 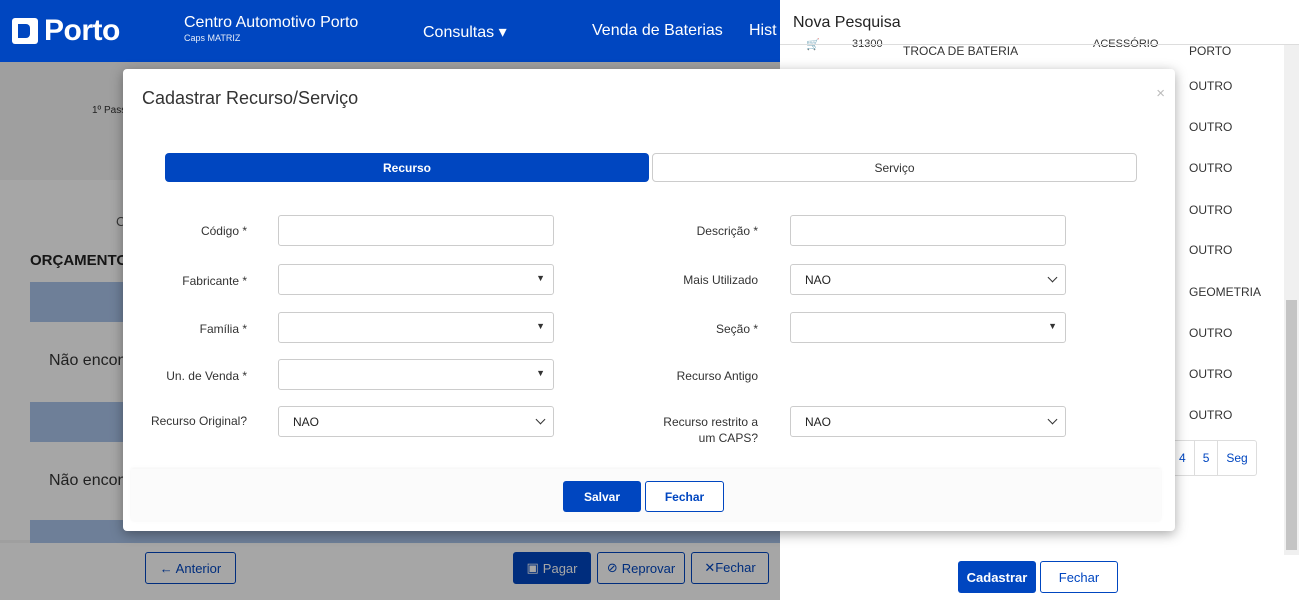 What do you see at coordinates (736, 329) in the screenshot?
I see `secao-label: Seção *` at bounding box center [736, 329].